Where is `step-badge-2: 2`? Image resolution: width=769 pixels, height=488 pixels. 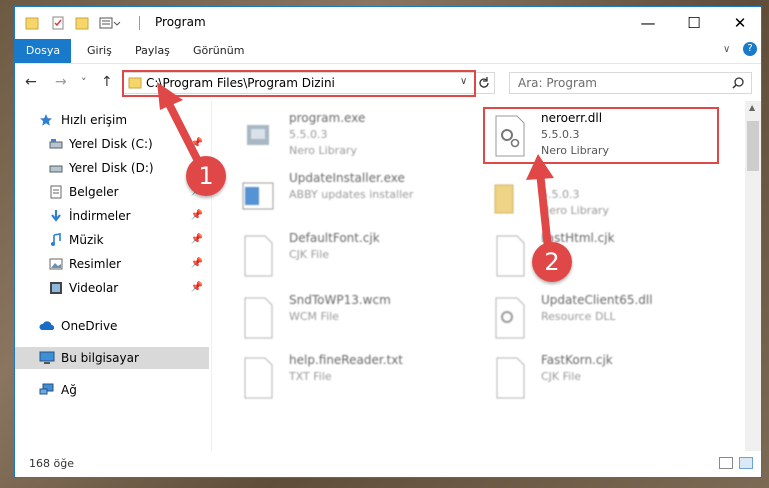
step-badge-2: 2 is located at coordinates (552, 262).